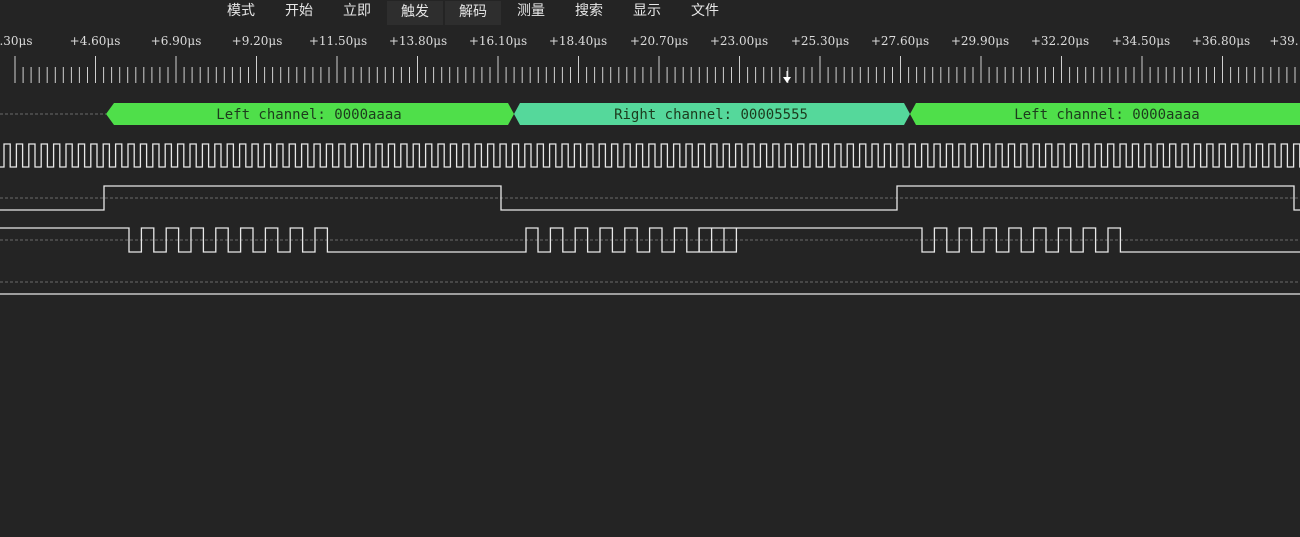  What do you see at coordinates (787, 77) in the screenshot?
I see `trigger-marker-icon` at bounding box center [787, 77].